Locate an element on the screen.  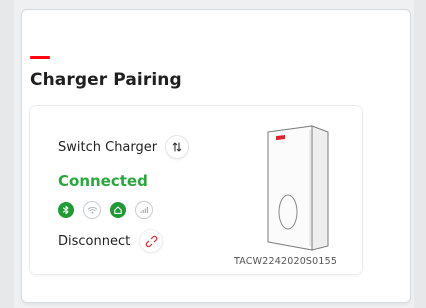
disconnect-label: Disconnect is located at coordinates (94, 241).